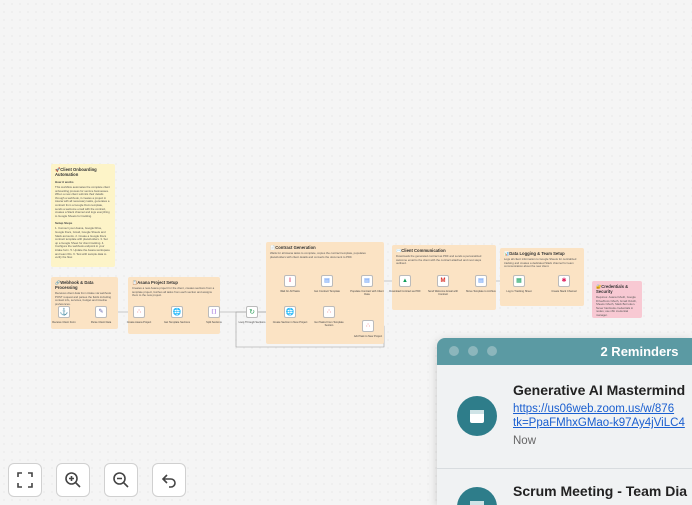 This screenshot has height=505, width=692. I want to click on zoom-out-icon, so click(121, 480).